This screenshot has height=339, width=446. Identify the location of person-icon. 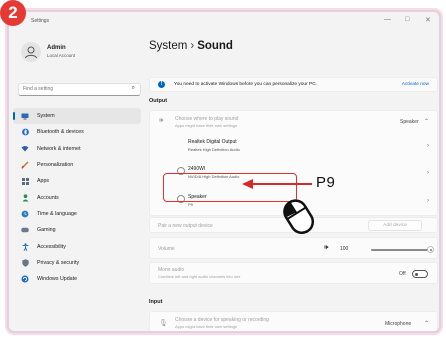
(25, 198).